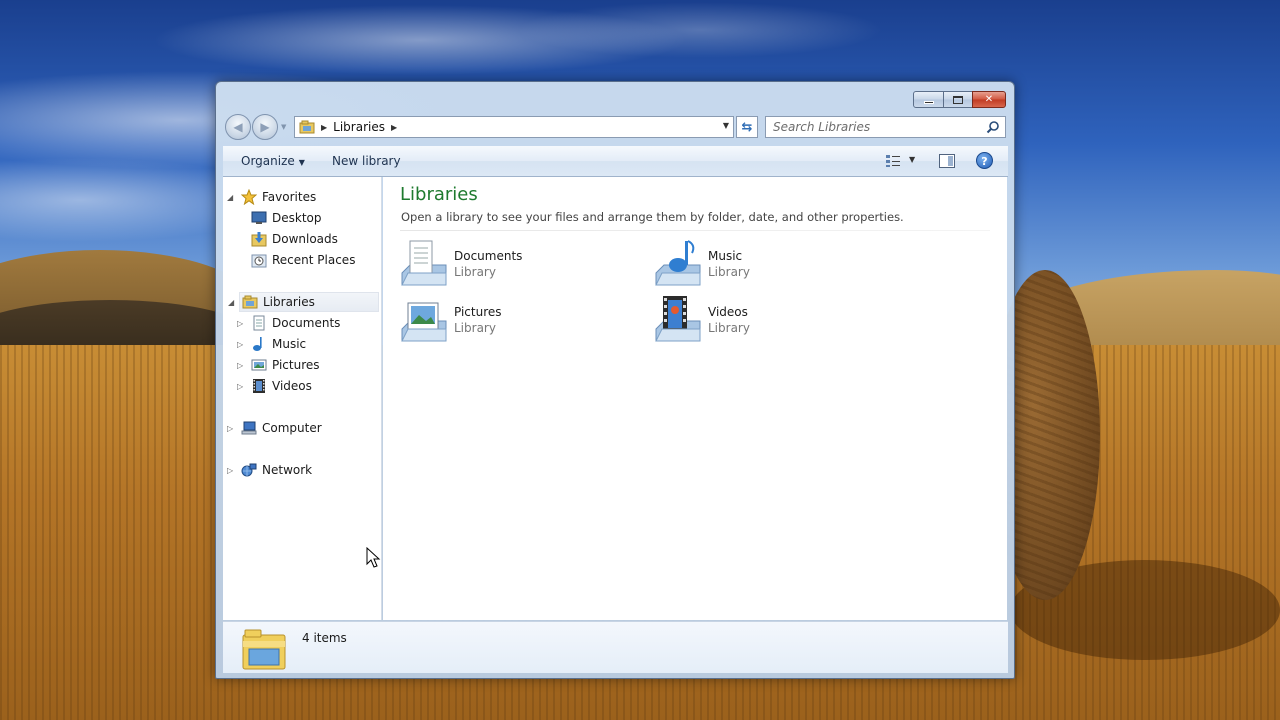 The image size is (1280, 720). What do you see at coordinates (249, 197) in the screenshot?
I see `star-icon` at bounding box center [249, 197].